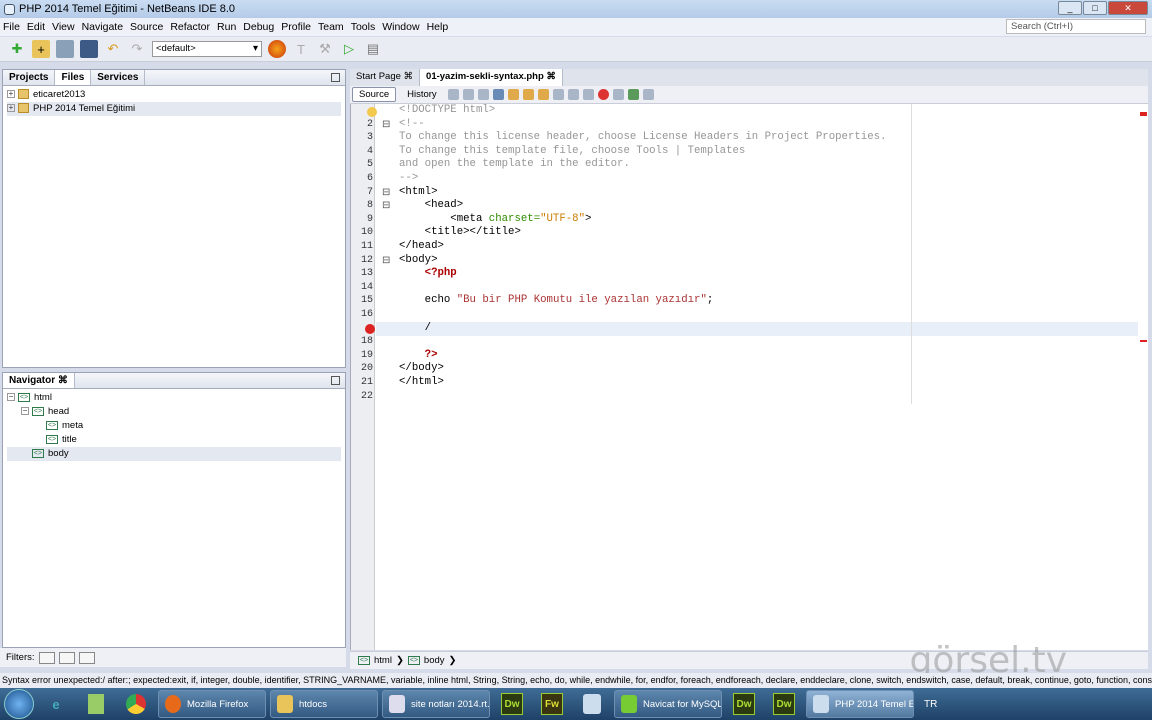  I want to click on minimize-panel-button, so click(335, 77).